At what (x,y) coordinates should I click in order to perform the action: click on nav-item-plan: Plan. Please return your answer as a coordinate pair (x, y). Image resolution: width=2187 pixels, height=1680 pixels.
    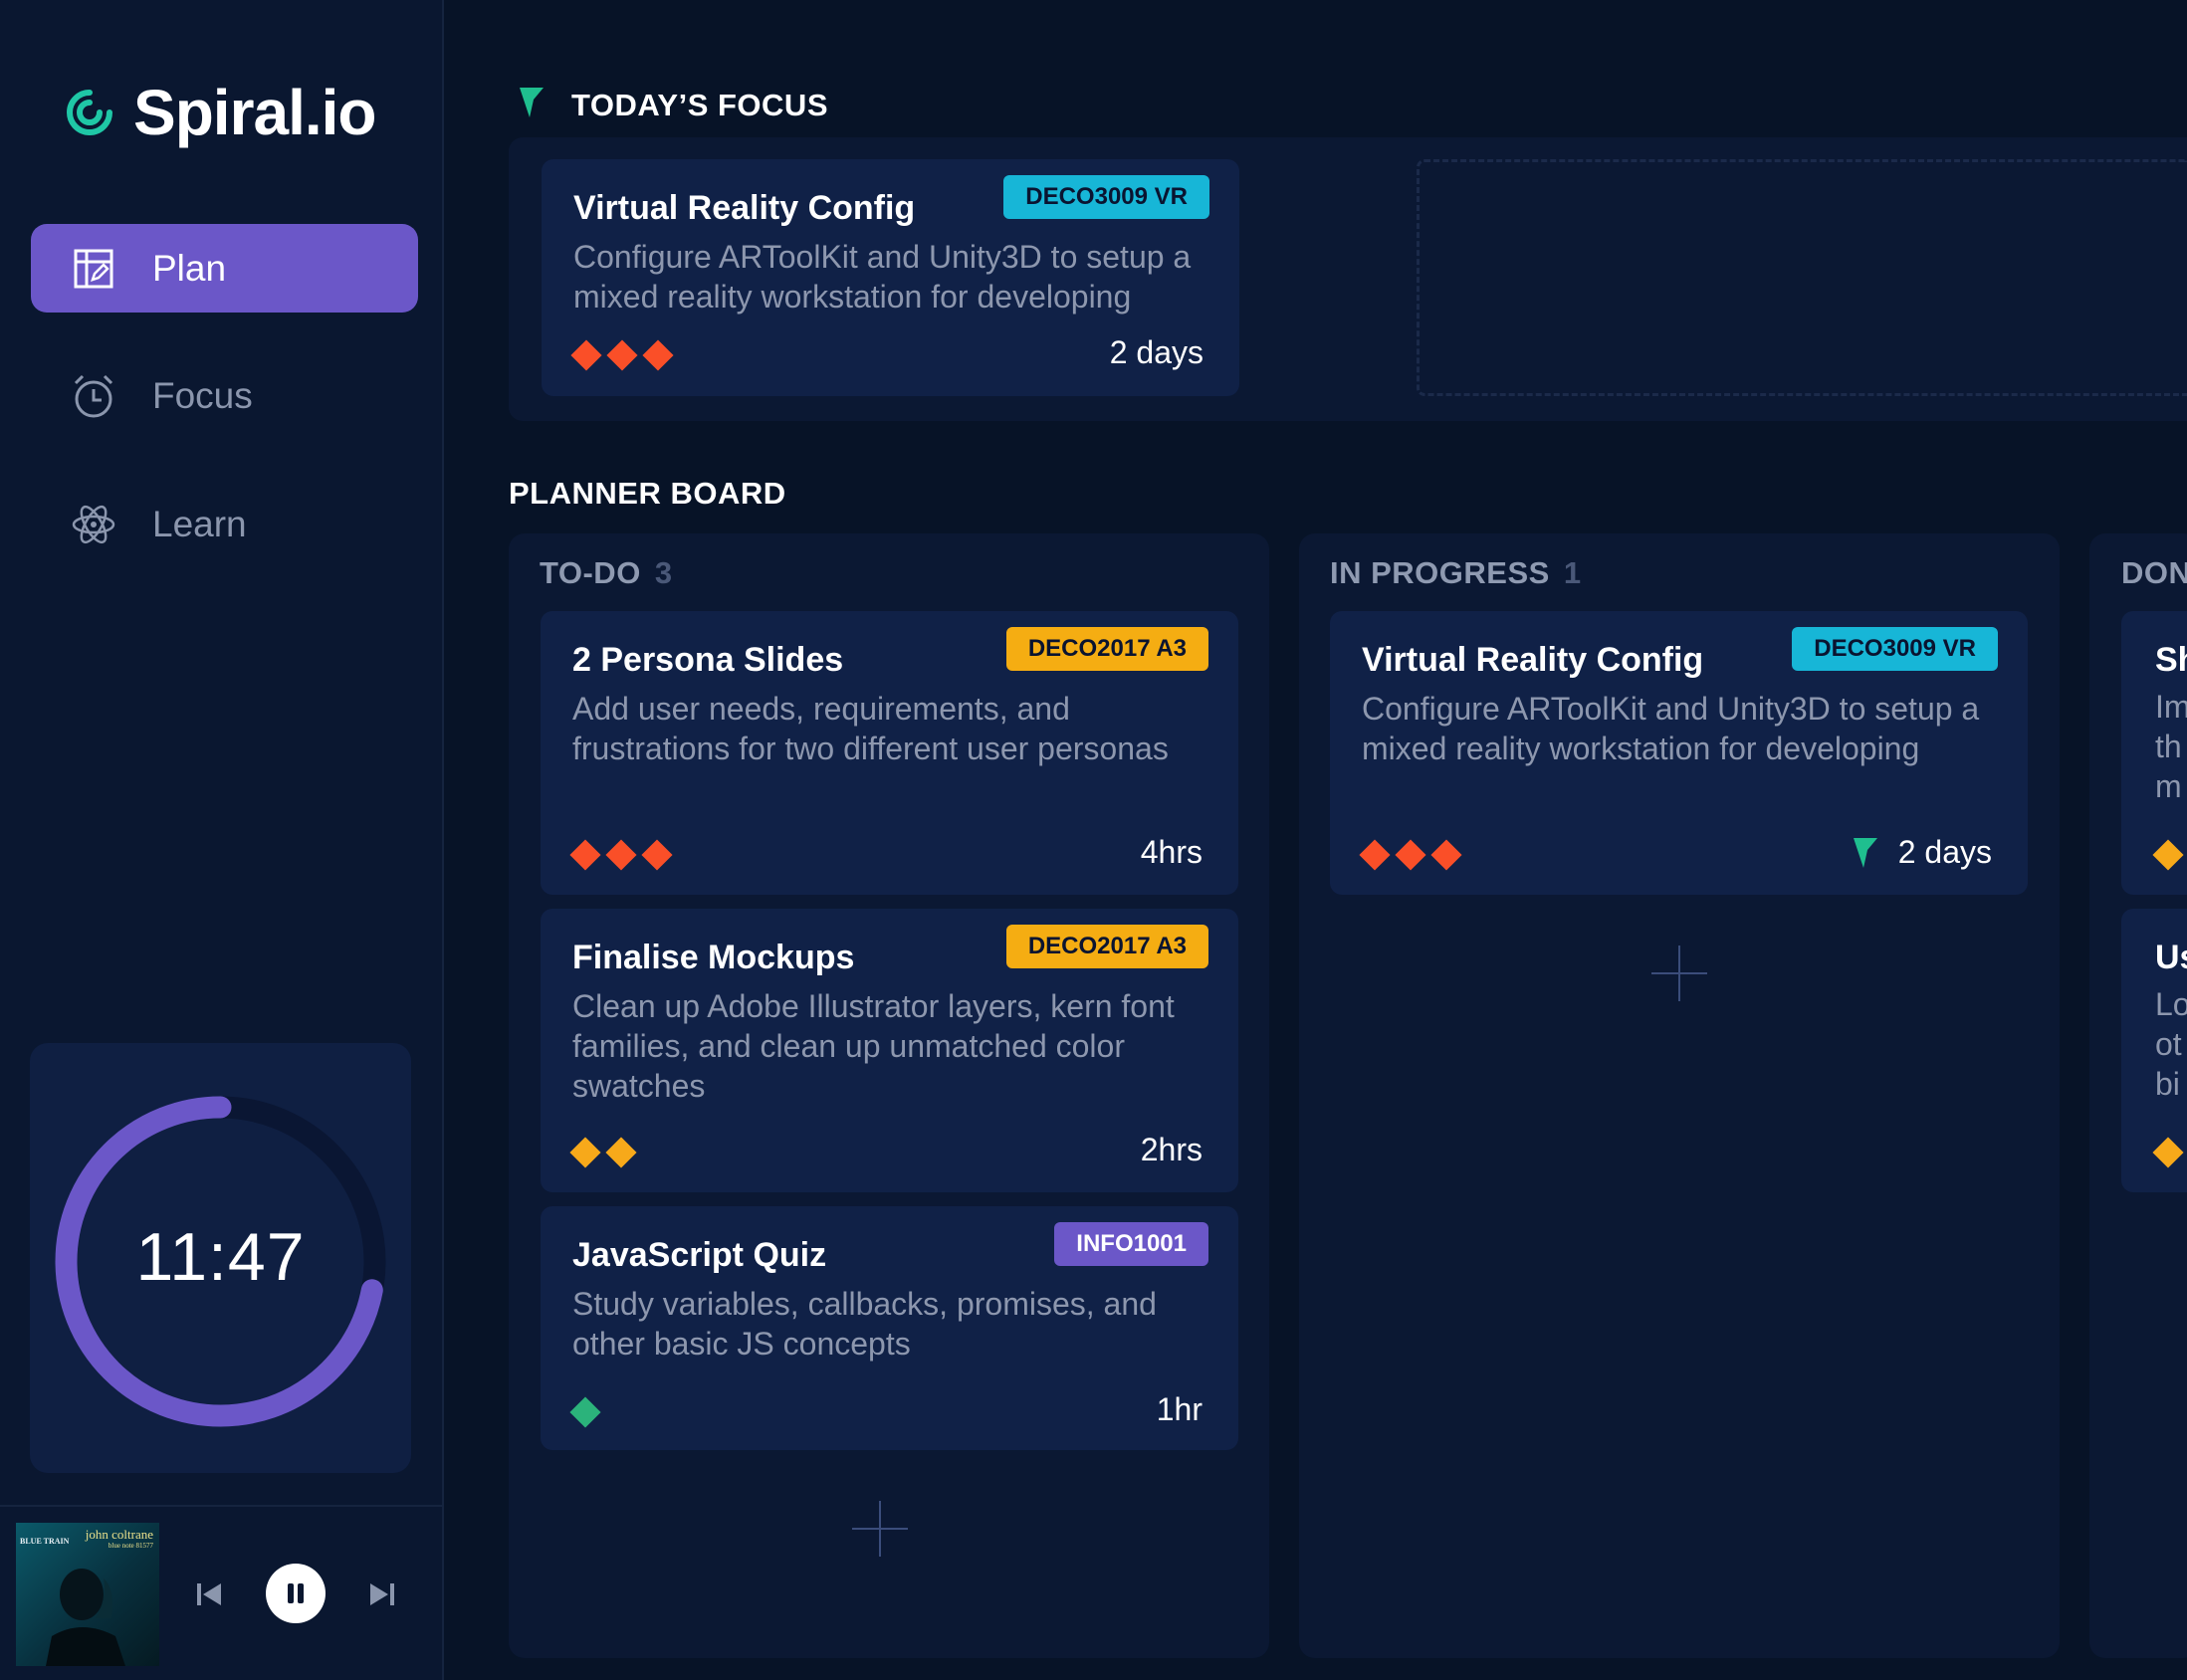
    Looking at the image, I should click on (224, 268).